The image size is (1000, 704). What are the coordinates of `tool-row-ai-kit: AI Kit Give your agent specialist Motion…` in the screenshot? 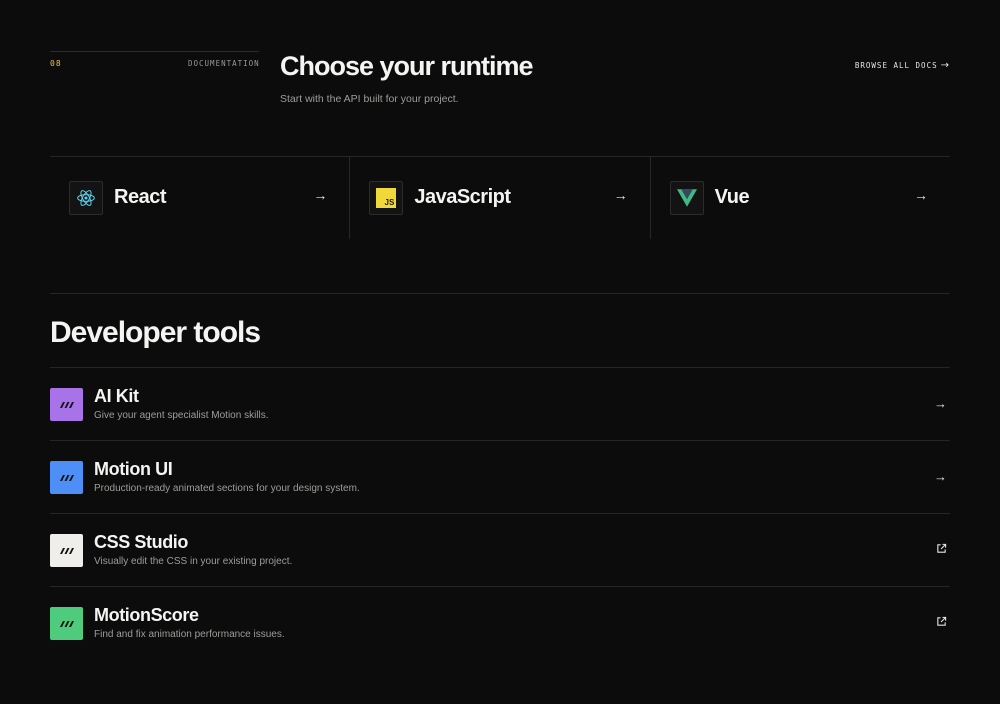 It's located at (500, 403).